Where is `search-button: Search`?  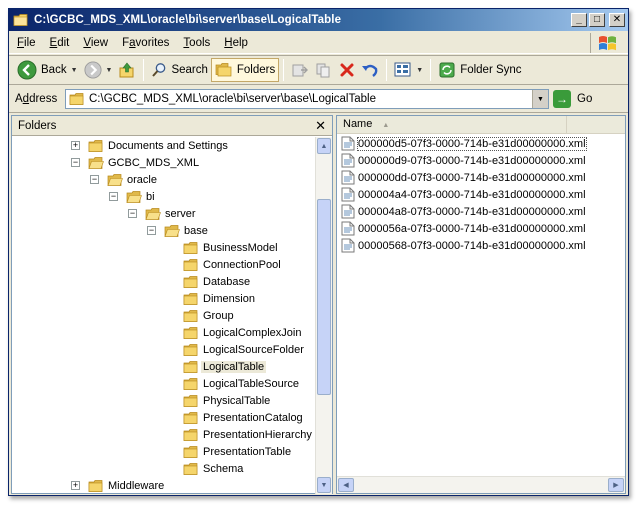
search-button: Search is located at coordinates (179, 70).